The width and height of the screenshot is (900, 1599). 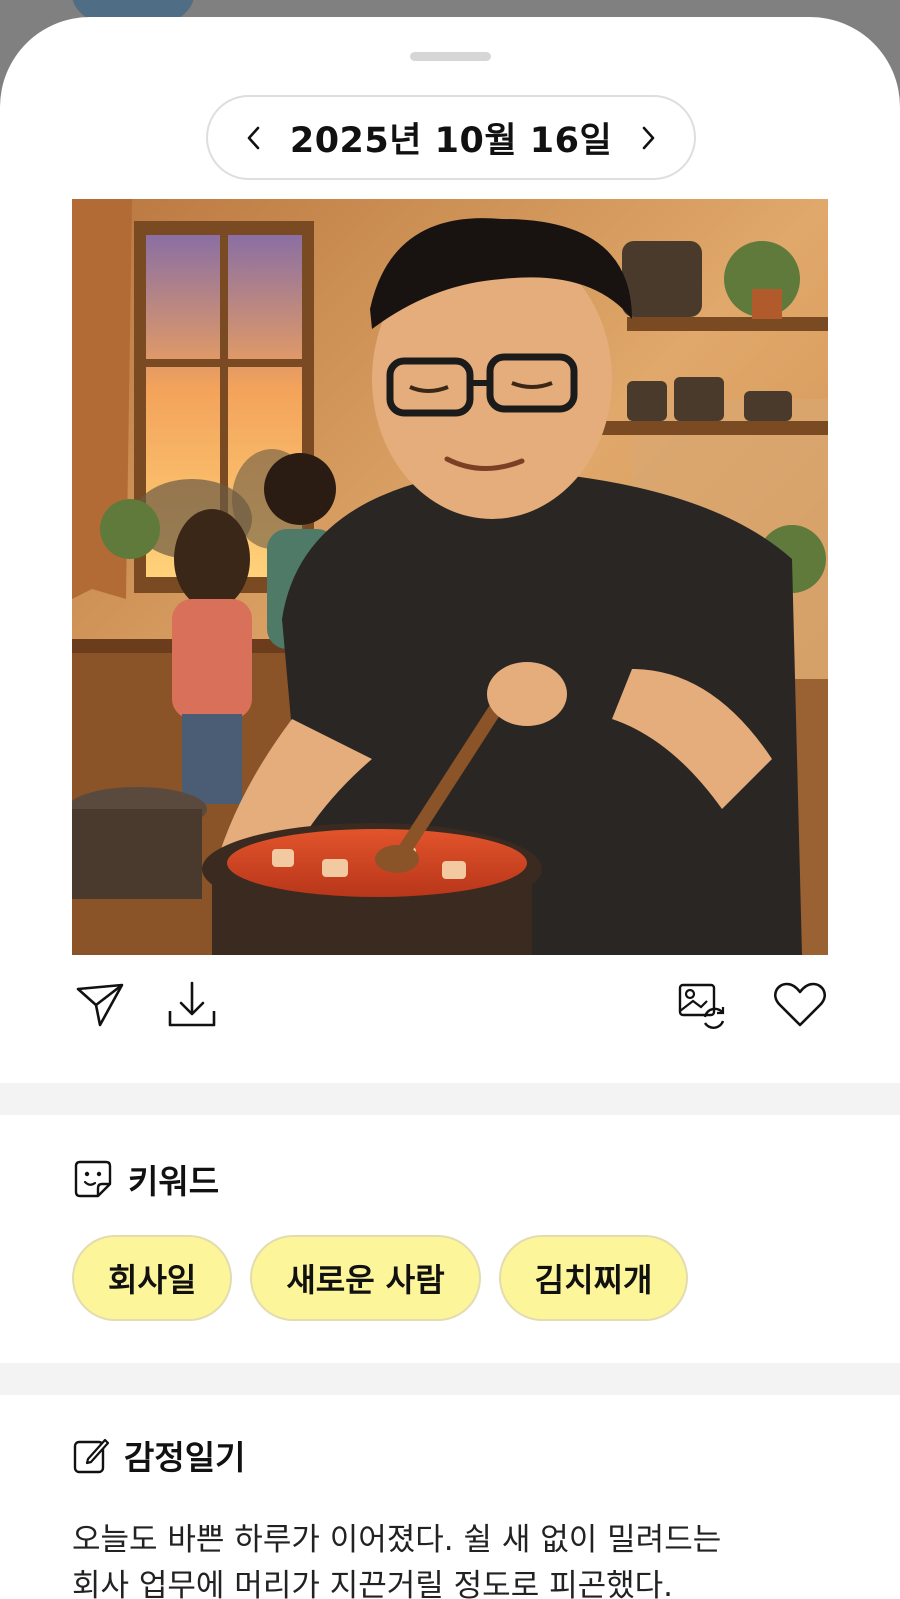 I want to click on image-refresh-icon, so click(x=701, y=1006).